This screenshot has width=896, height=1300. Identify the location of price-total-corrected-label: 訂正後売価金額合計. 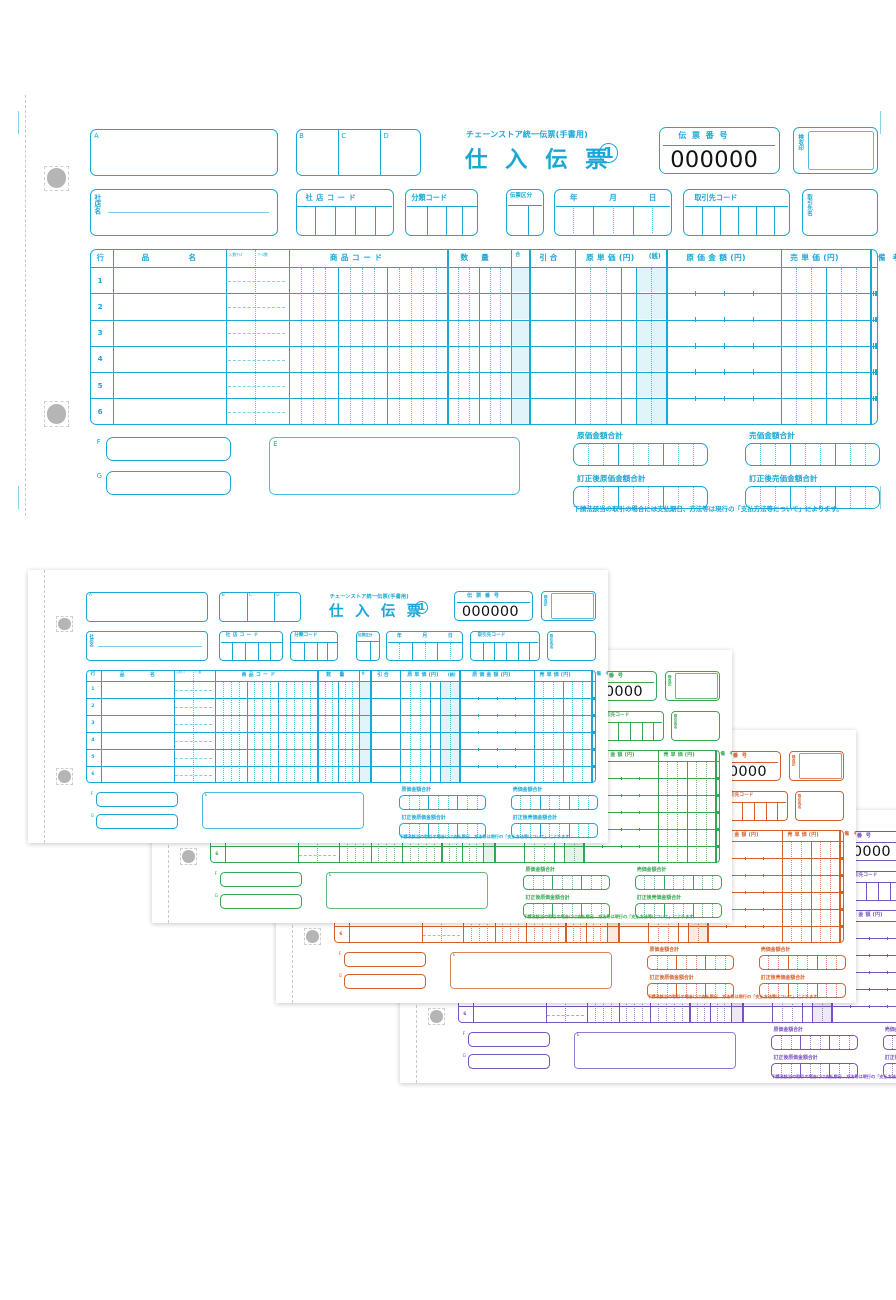
(535, 817).